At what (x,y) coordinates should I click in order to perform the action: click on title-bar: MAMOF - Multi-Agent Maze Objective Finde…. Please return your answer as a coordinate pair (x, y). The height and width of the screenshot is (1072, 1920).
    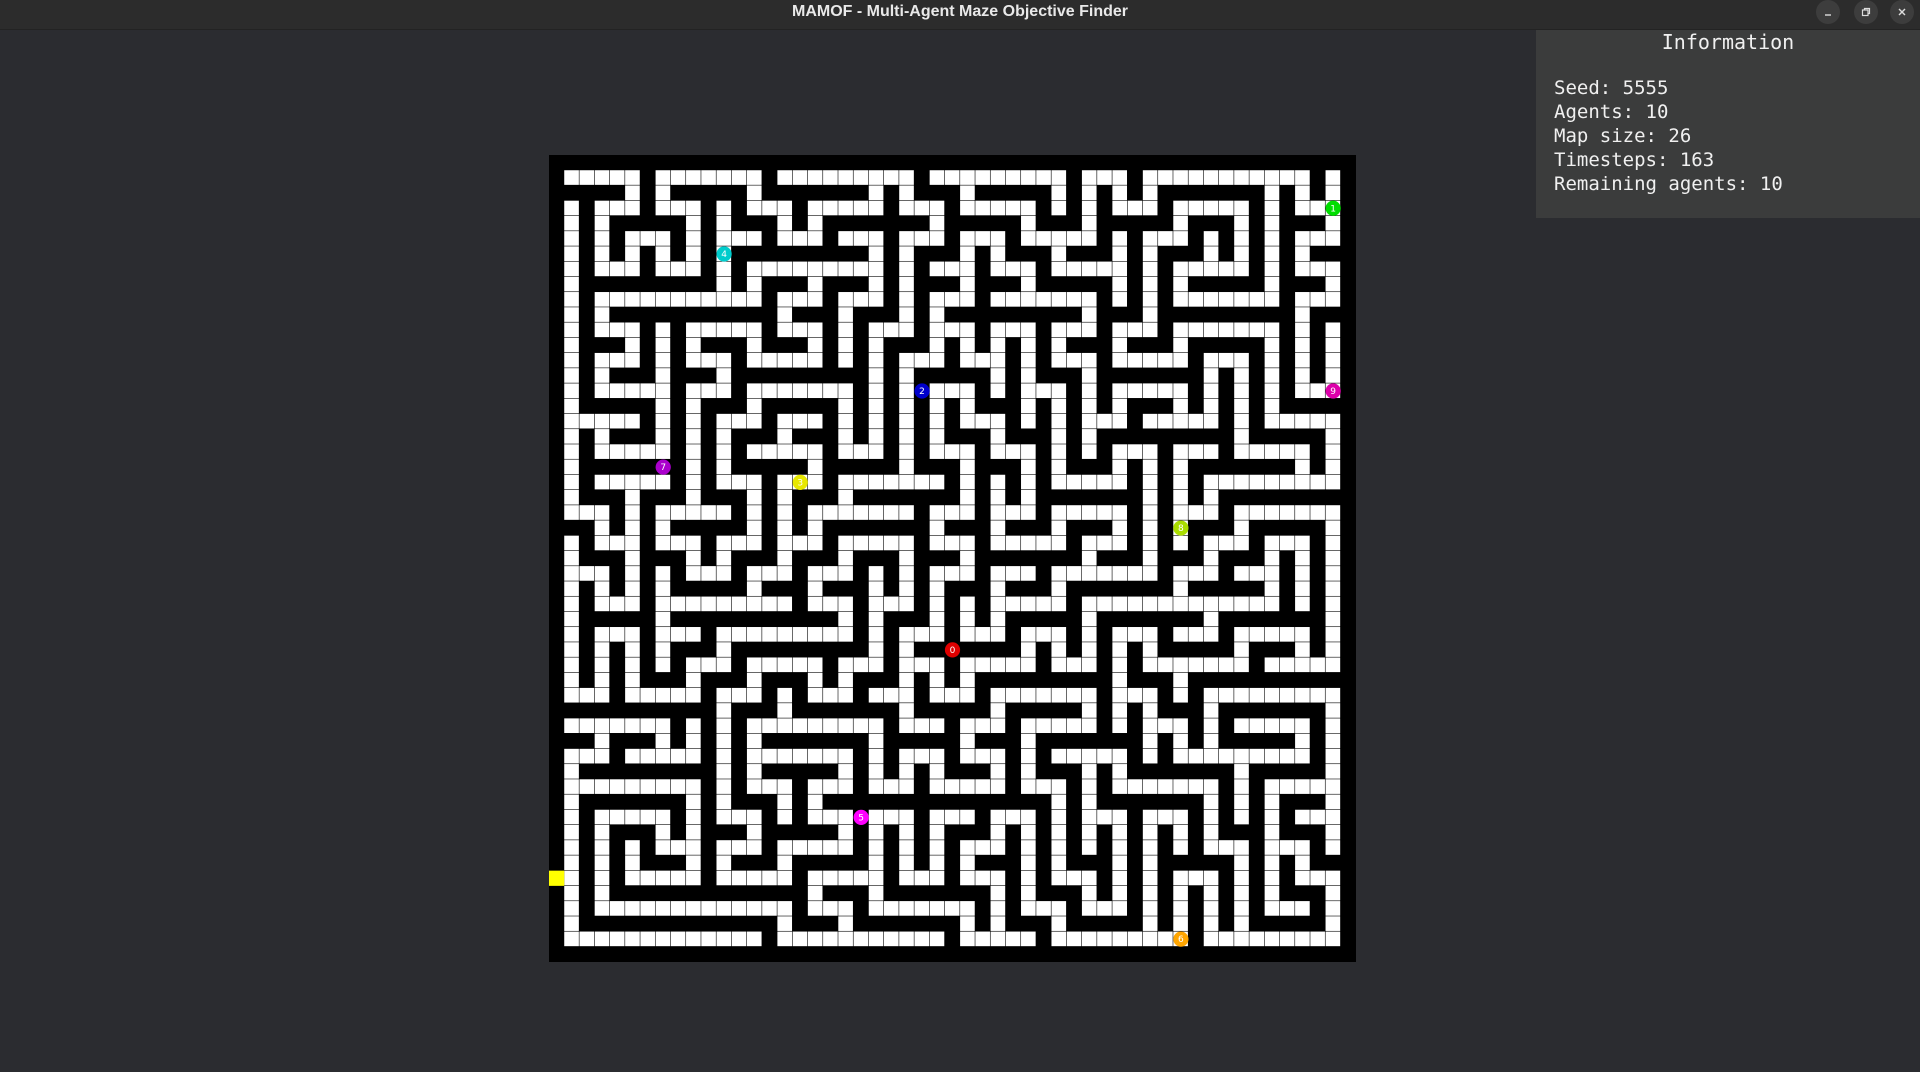
    Looking at the image, I should click on (960, 15).